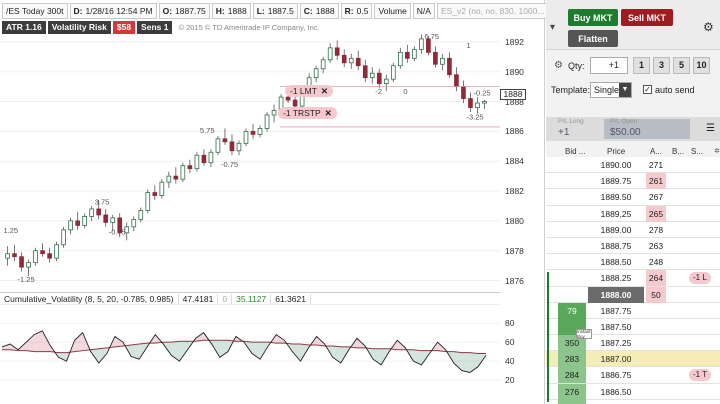 This screenshot has height=404, width=720. Describe the element at coordinates (633, 391) in the screenshot. I see `ladder-row: 276 1886.50` at that location.